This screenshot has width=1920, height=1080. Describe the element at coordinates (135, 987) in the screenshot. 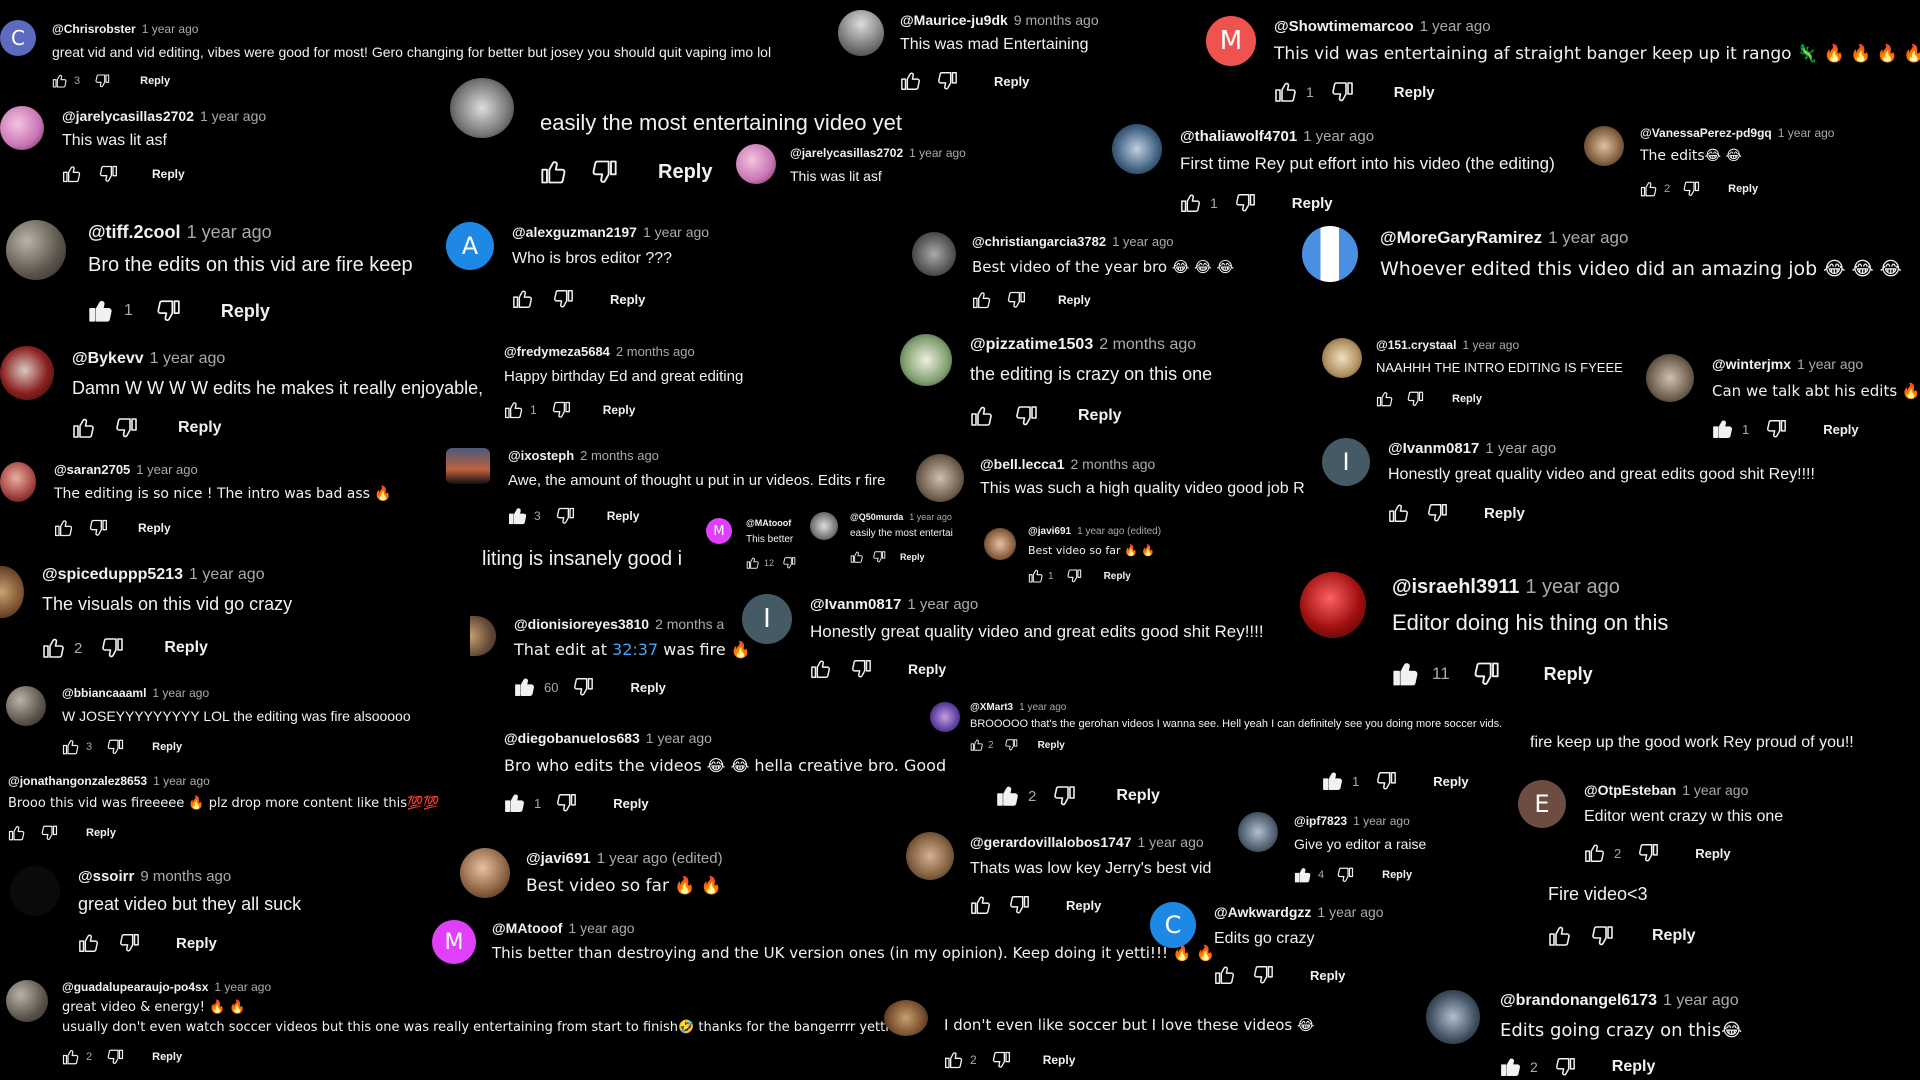

I see `comment-author: @guadalupearaujo-po4sx` at that location.